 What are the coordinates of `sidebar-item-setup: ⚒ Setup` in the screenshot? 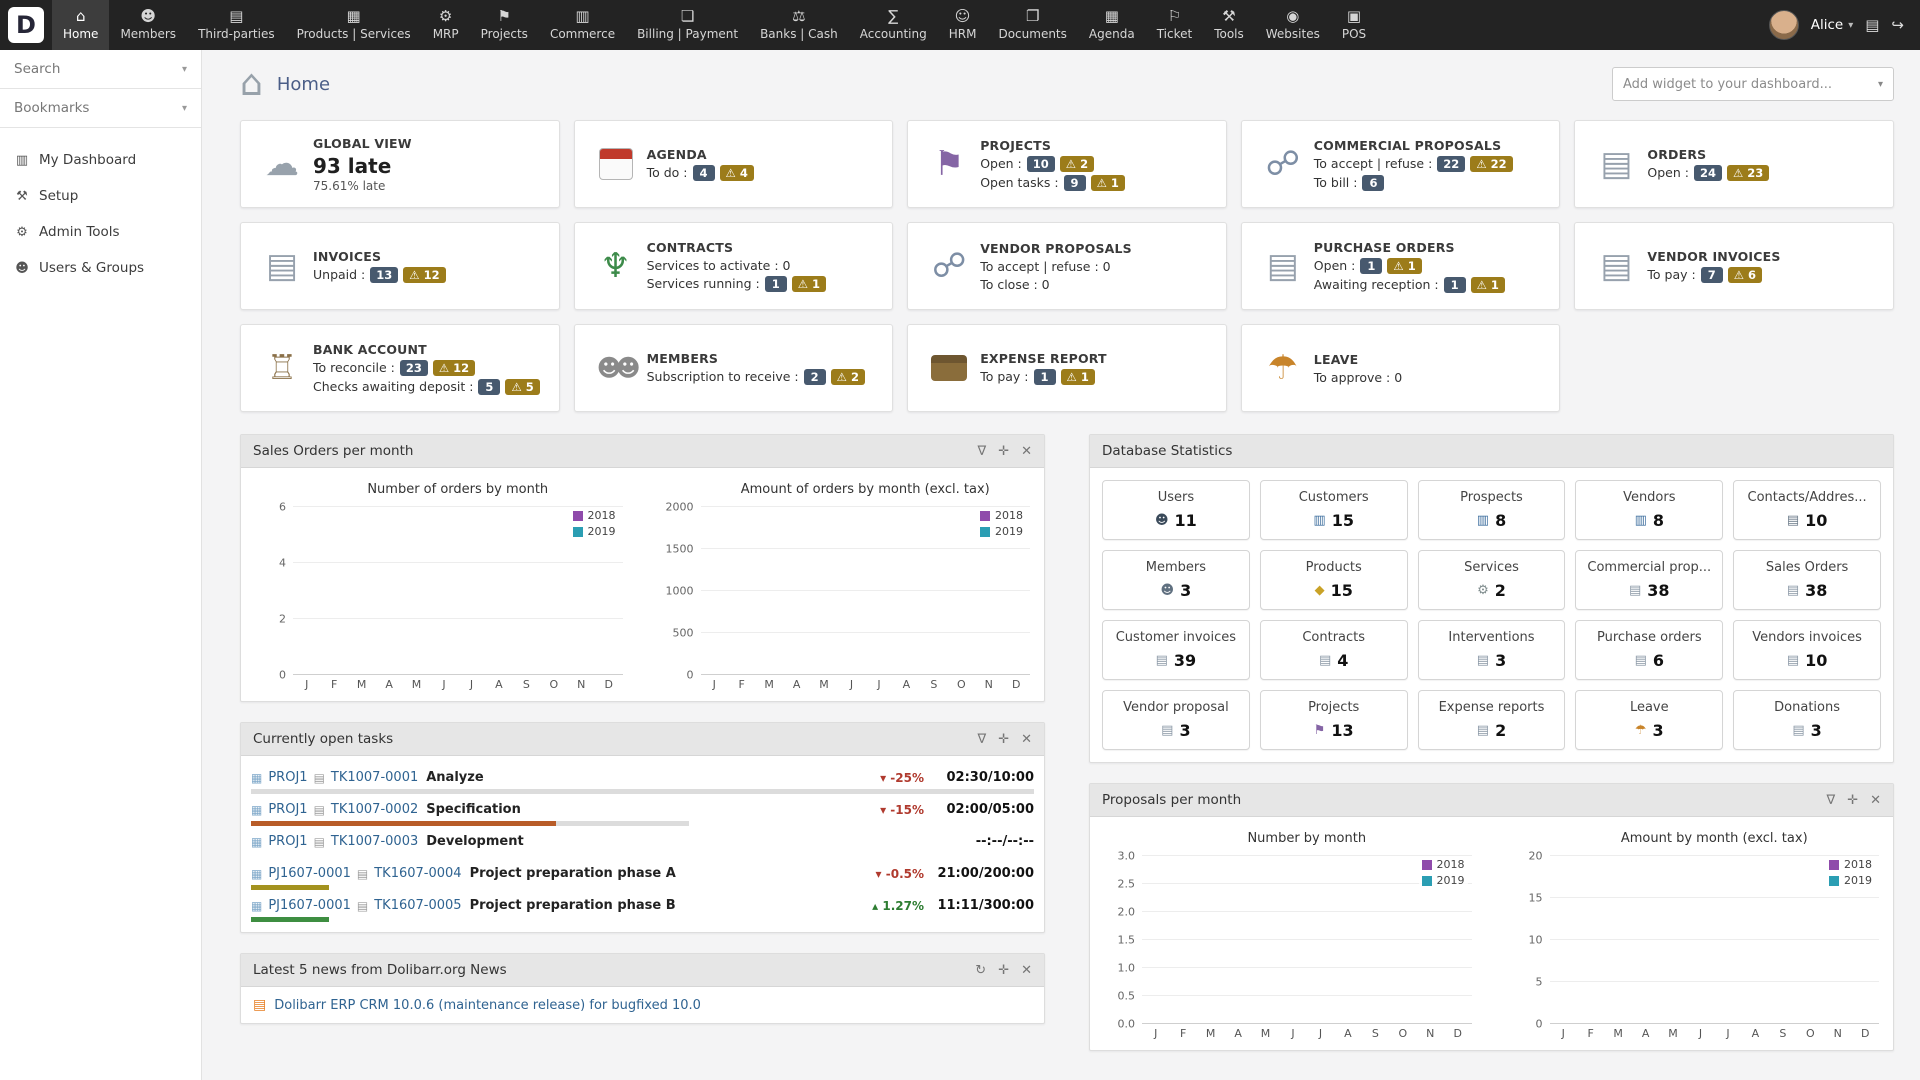 It's located at (100, 196).